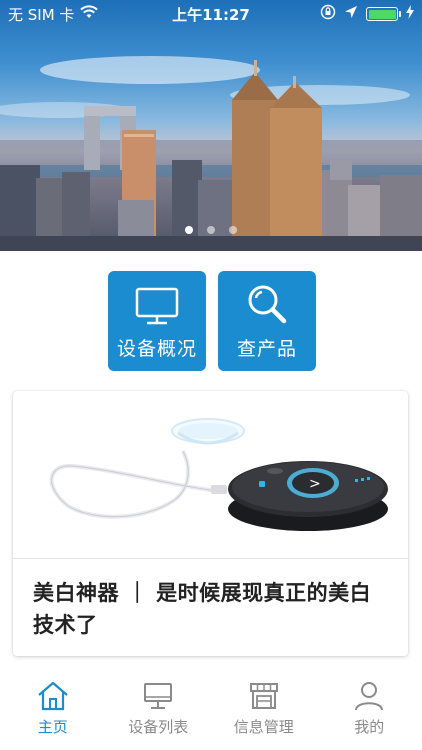 The image size is (422, 750). I want to click on user-icon, so click(369, 696).